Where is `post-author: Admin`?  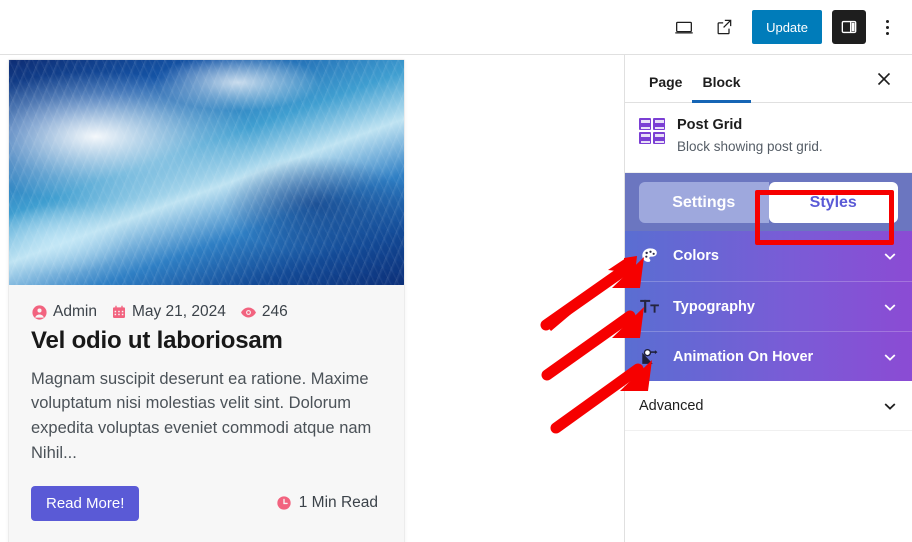 post-author: Admin is located at coordinates (64, 312).